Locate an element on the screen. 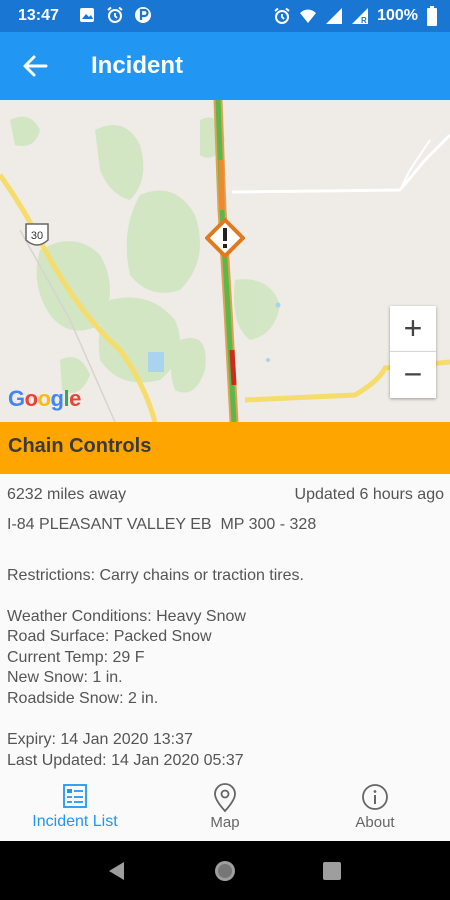 The height and width of the screenshot is (900, 450). roadside-snow-text: Roadside Snow: 2 in. is located at coordinates (83, 698).